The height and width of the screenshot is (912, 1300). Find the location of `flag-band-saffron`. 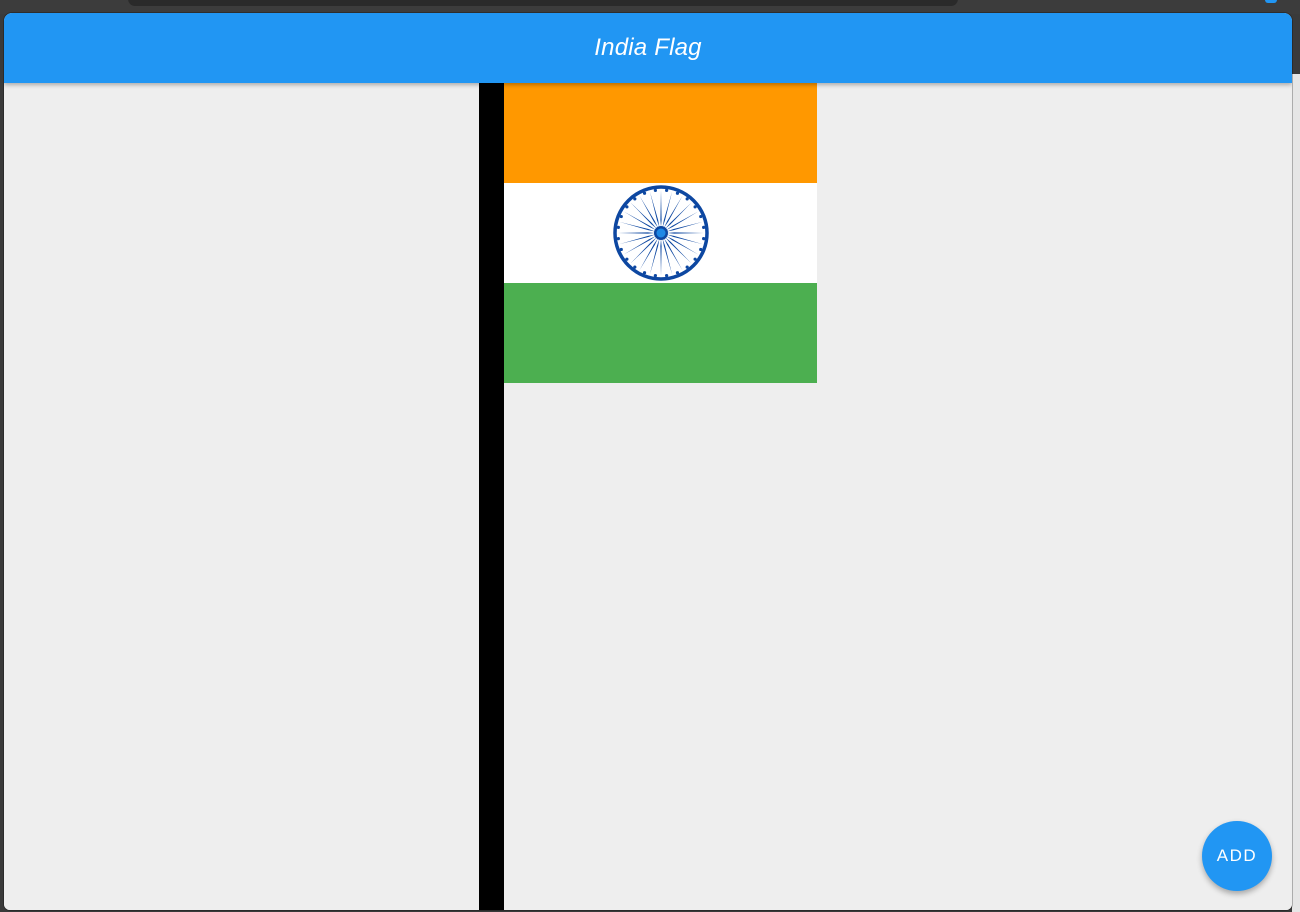

flag-band-saffron is located at coordinates (660, 133).